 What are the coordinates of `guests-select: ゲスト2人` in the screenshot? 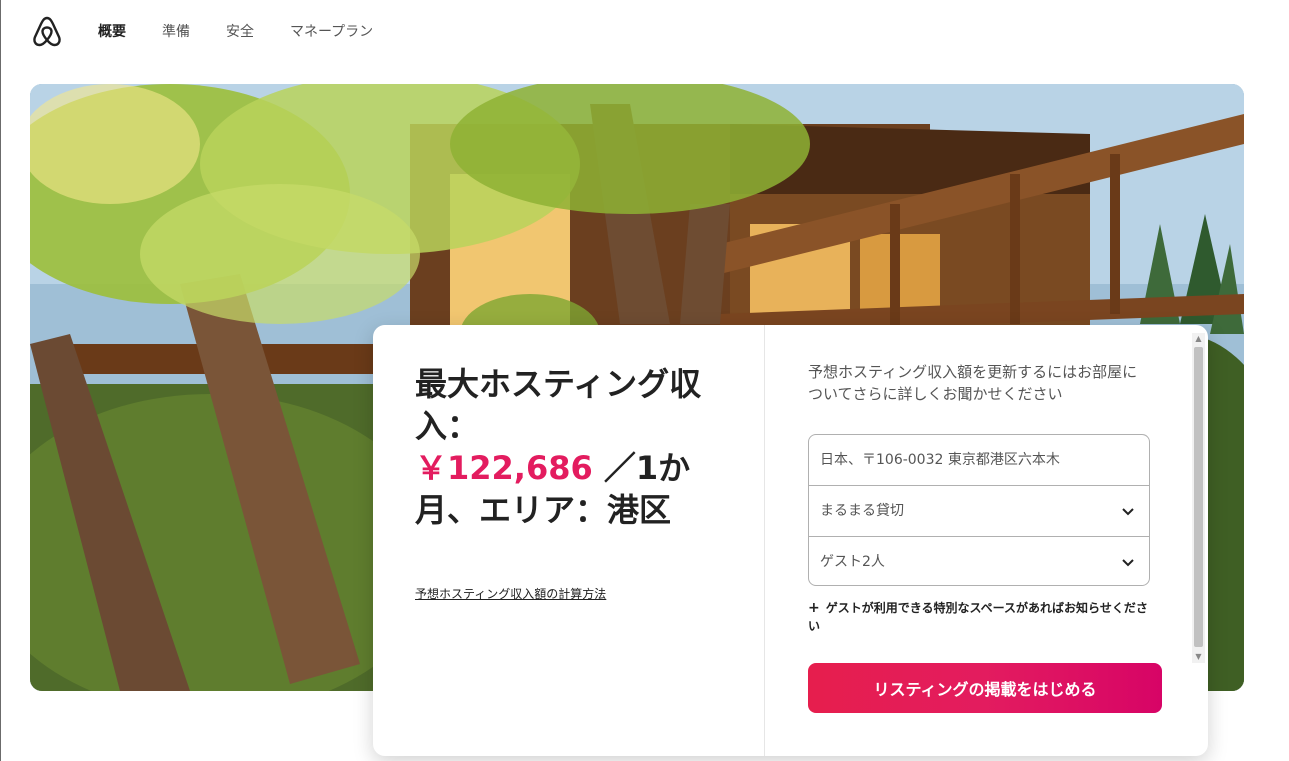 It's located at (979, 561).